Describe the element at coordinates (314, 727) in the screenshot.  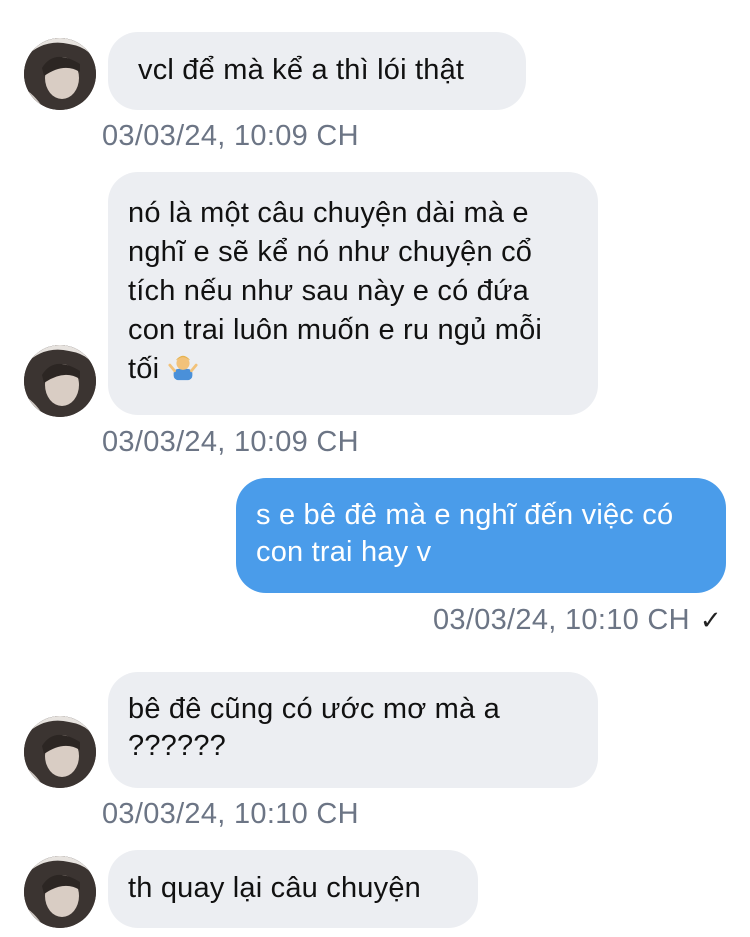
I see `message-text: bê đê cũng có ước mơ mà a ??????` at that location.